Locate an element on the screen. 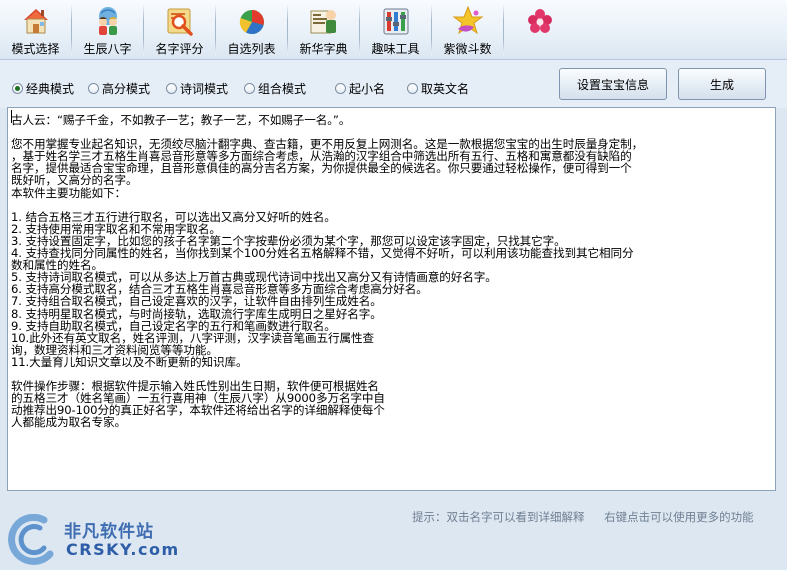 The image size is (787, 570). intro-text-line: 10.此外还有英文取名，姓名评测，八字评测，汉字读音笔画五行属性查 is located at coordinates (192, 337).